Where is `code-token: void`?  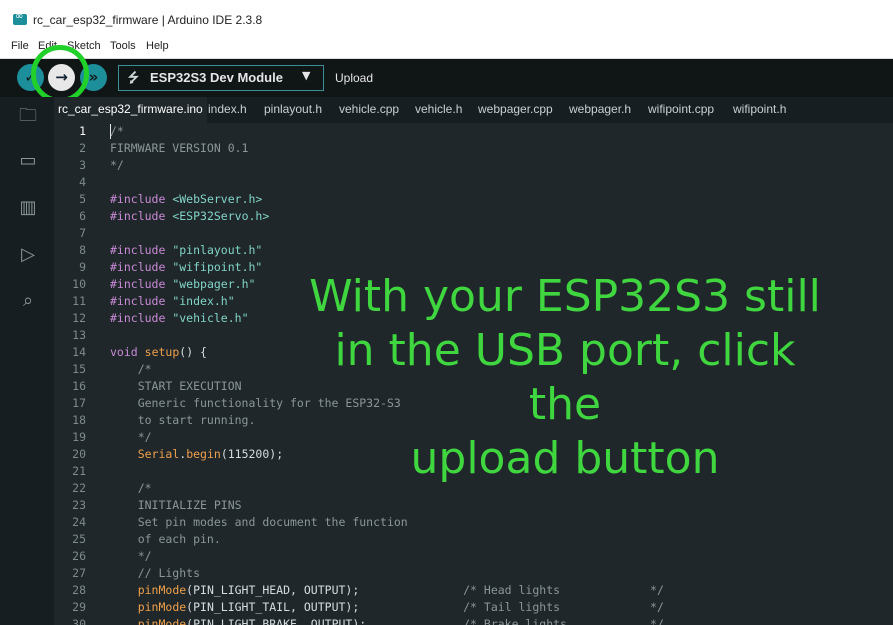
code-token: void is located at coordinates (124, 352).